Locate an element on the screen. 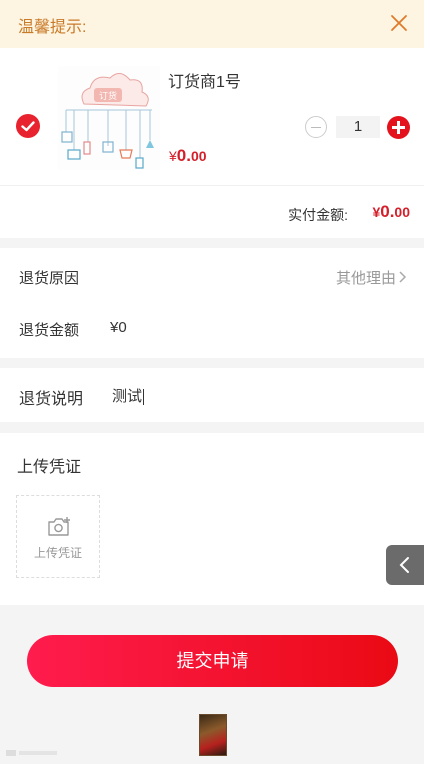  product-thumbnail: 订货 is located at coordinates (109, 118).